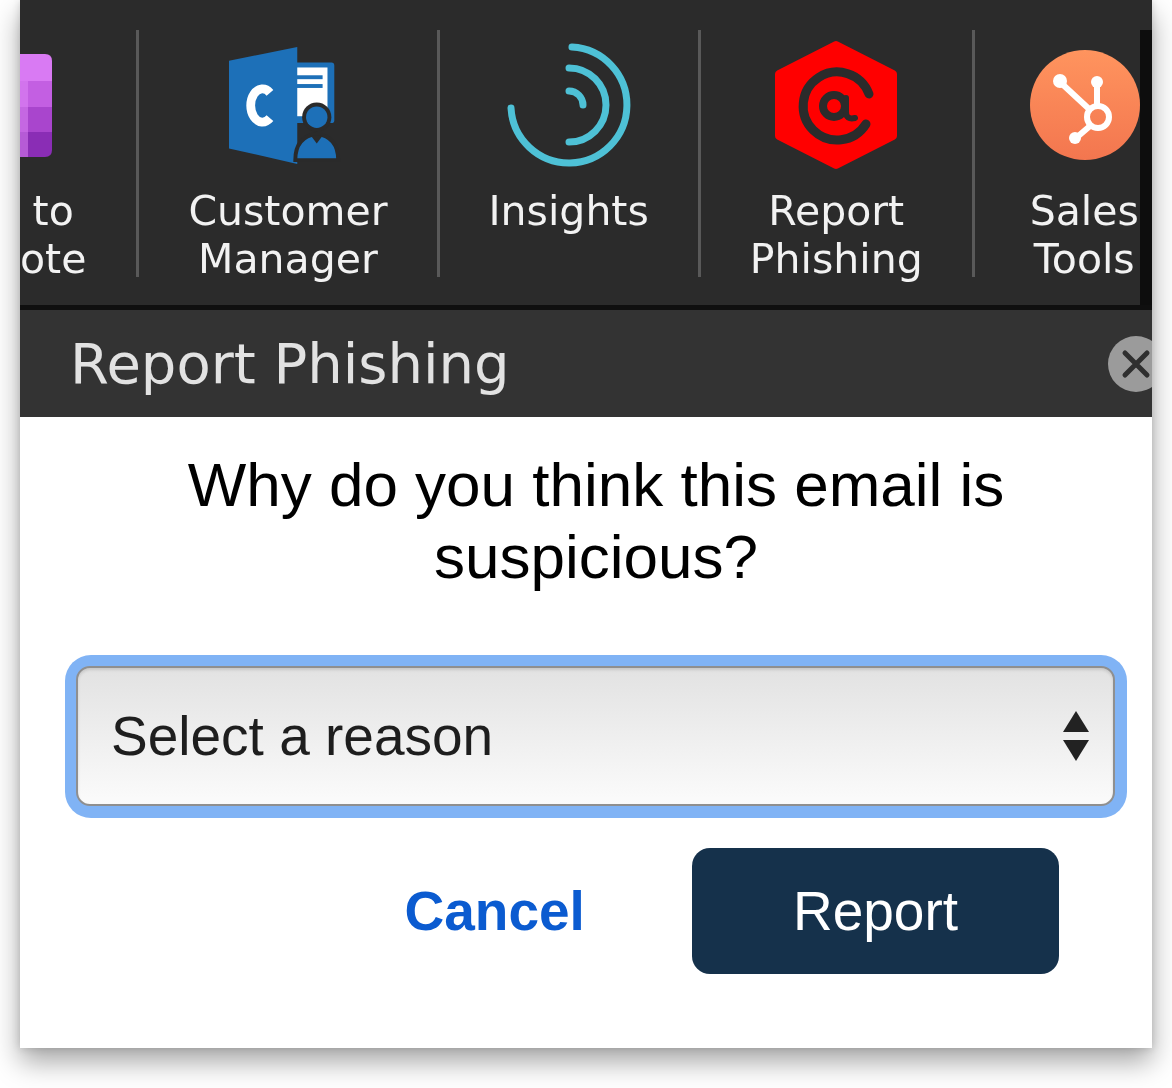 The height and width of the screenshot is (1088, 1172). I want to click on sprocket-icon, so click(1084, 105).